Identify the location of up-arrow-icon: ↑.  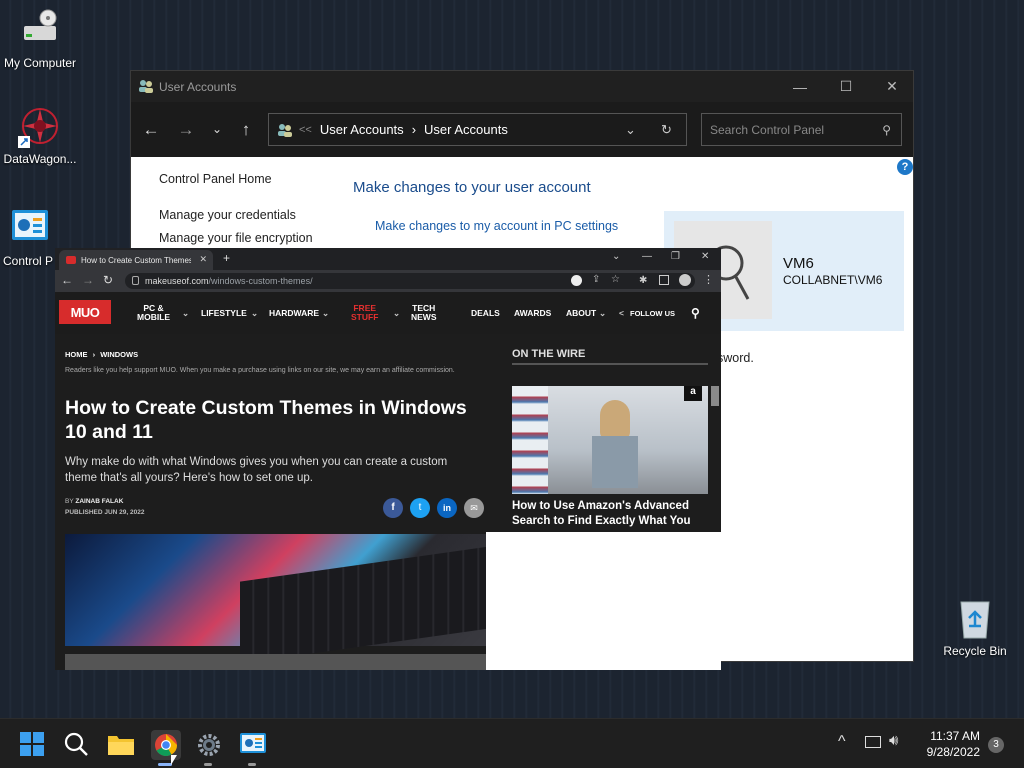
(246, 130).